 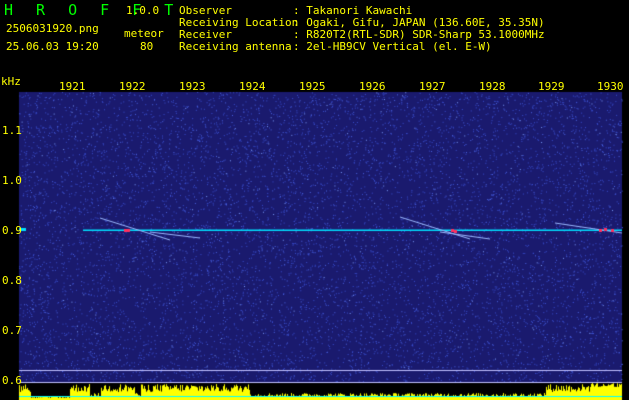 I want to click on y-tick-label: 0.6, so click(x=12, y=380).